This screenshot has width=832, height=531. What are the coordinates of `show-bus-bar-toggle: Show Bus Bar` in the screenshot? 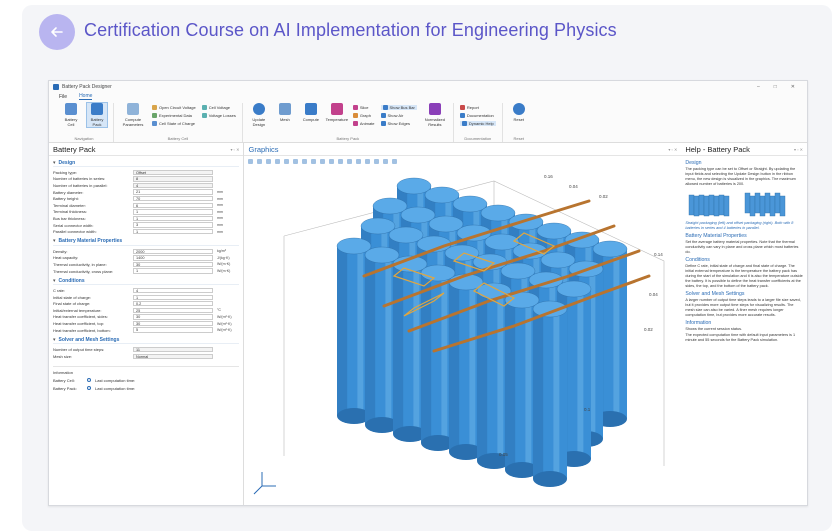 It's located at (398, 107).